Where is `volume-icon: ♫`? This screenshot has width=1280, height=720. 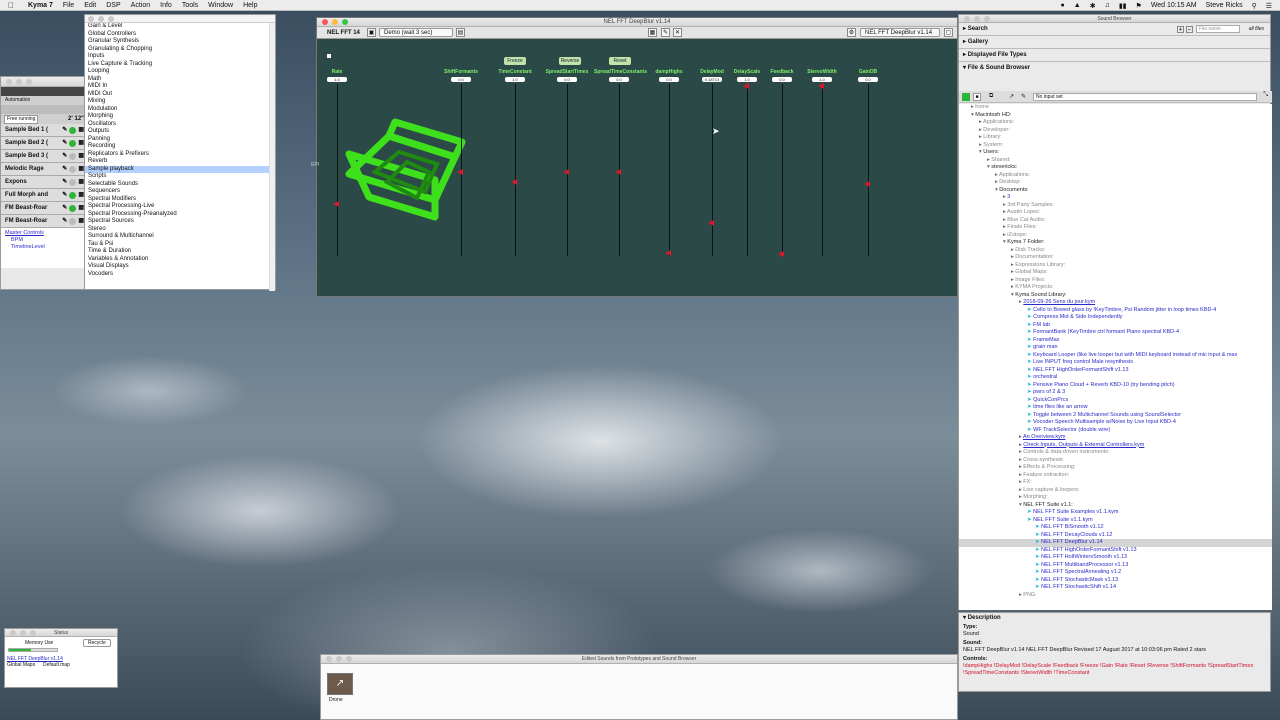
volume-icon: ♫ is located at coordinates (1107, 5).